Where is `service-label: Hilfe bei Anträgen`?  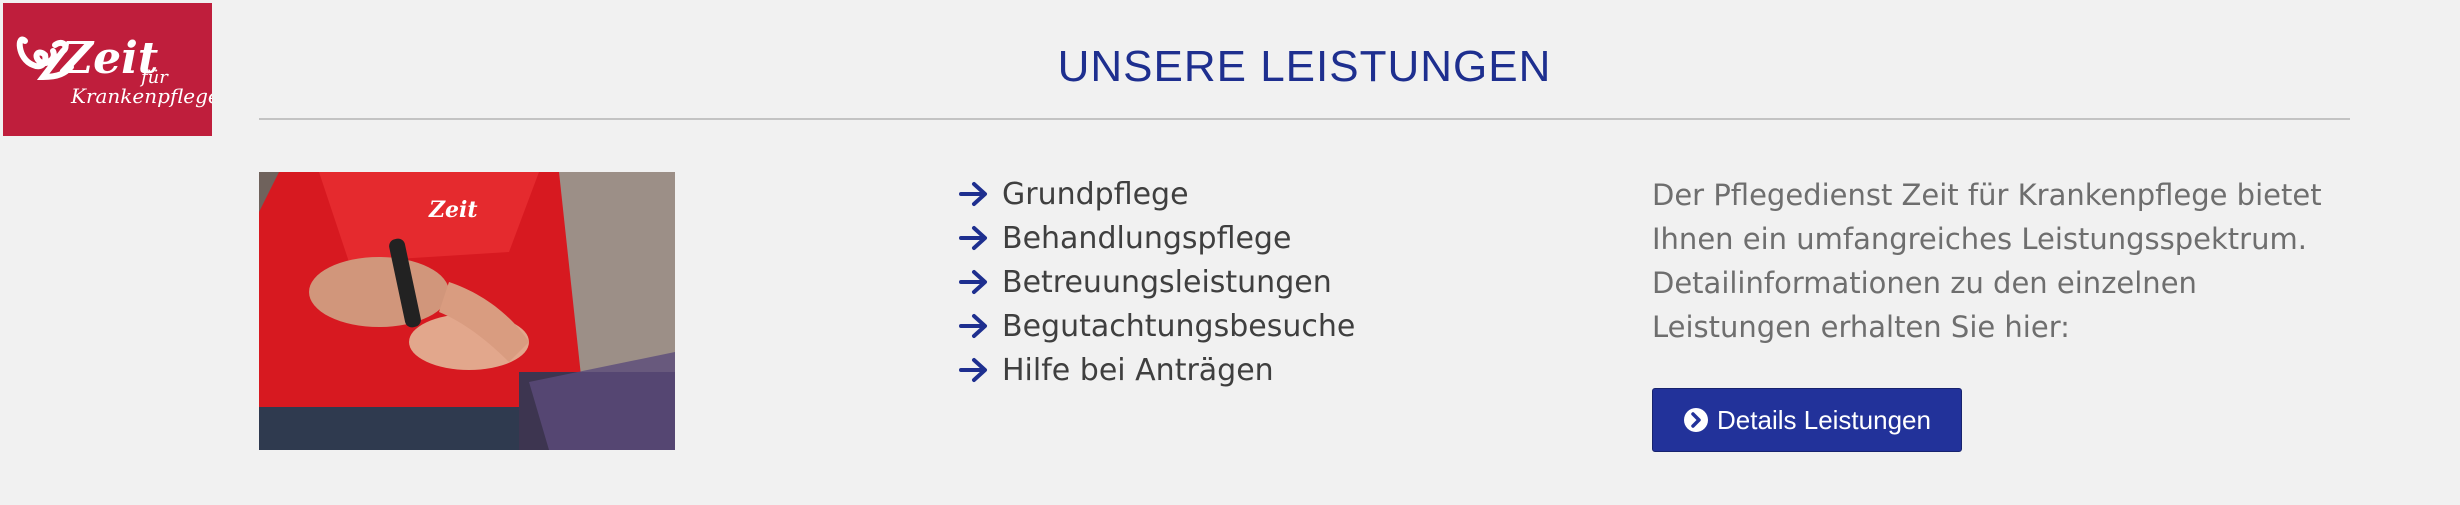
service-label: Hilfe bei Anträgen is located at coordinates (1138, 370).